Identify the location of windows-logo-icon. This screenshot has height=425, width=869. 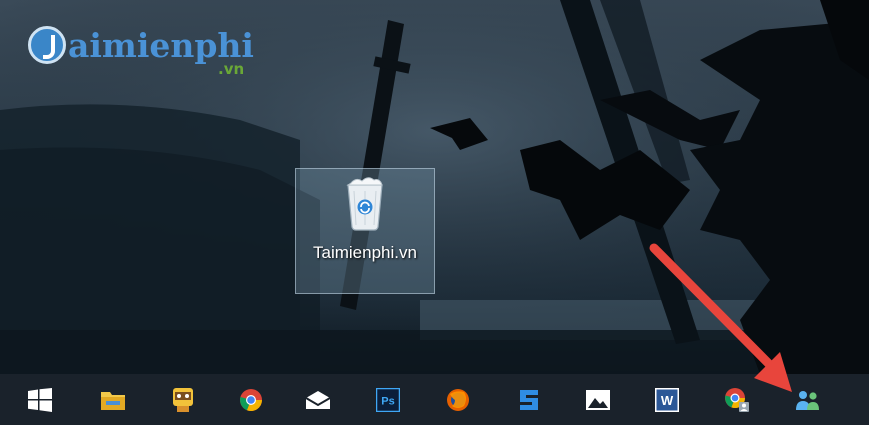
(40, 400).